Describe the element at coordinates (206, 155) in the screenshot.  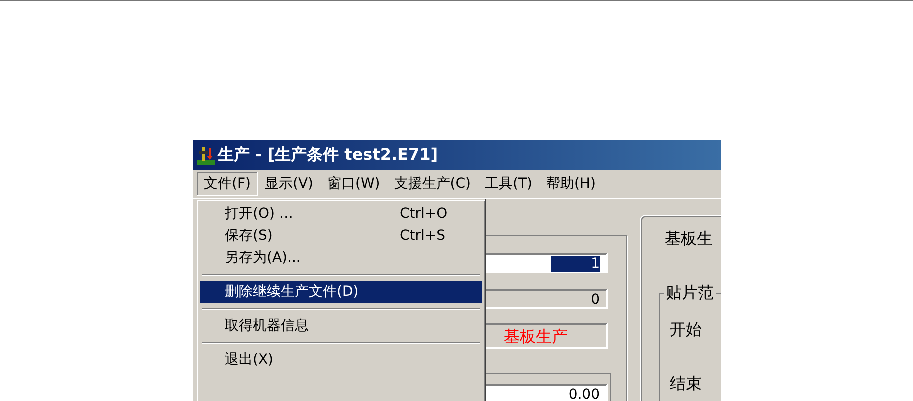
I see `app-icon` at that location.